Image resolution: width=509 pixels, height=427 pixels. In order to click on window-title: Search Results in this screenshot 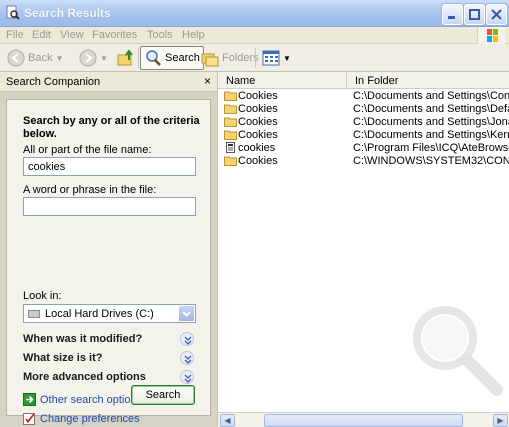, I will do `click(67, 13)`.